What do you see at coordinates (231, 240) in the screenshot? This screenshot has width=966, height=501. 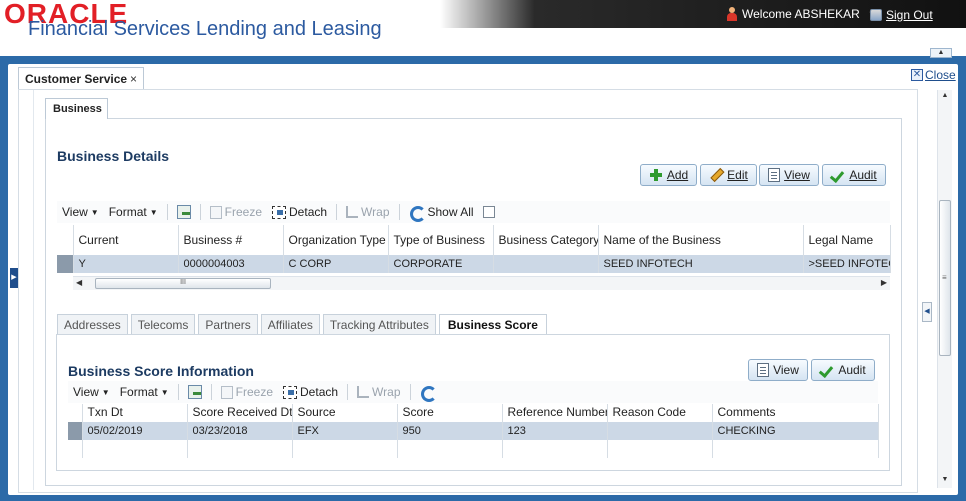 I see `column-header: Business #` at bounding box center [231, 240].